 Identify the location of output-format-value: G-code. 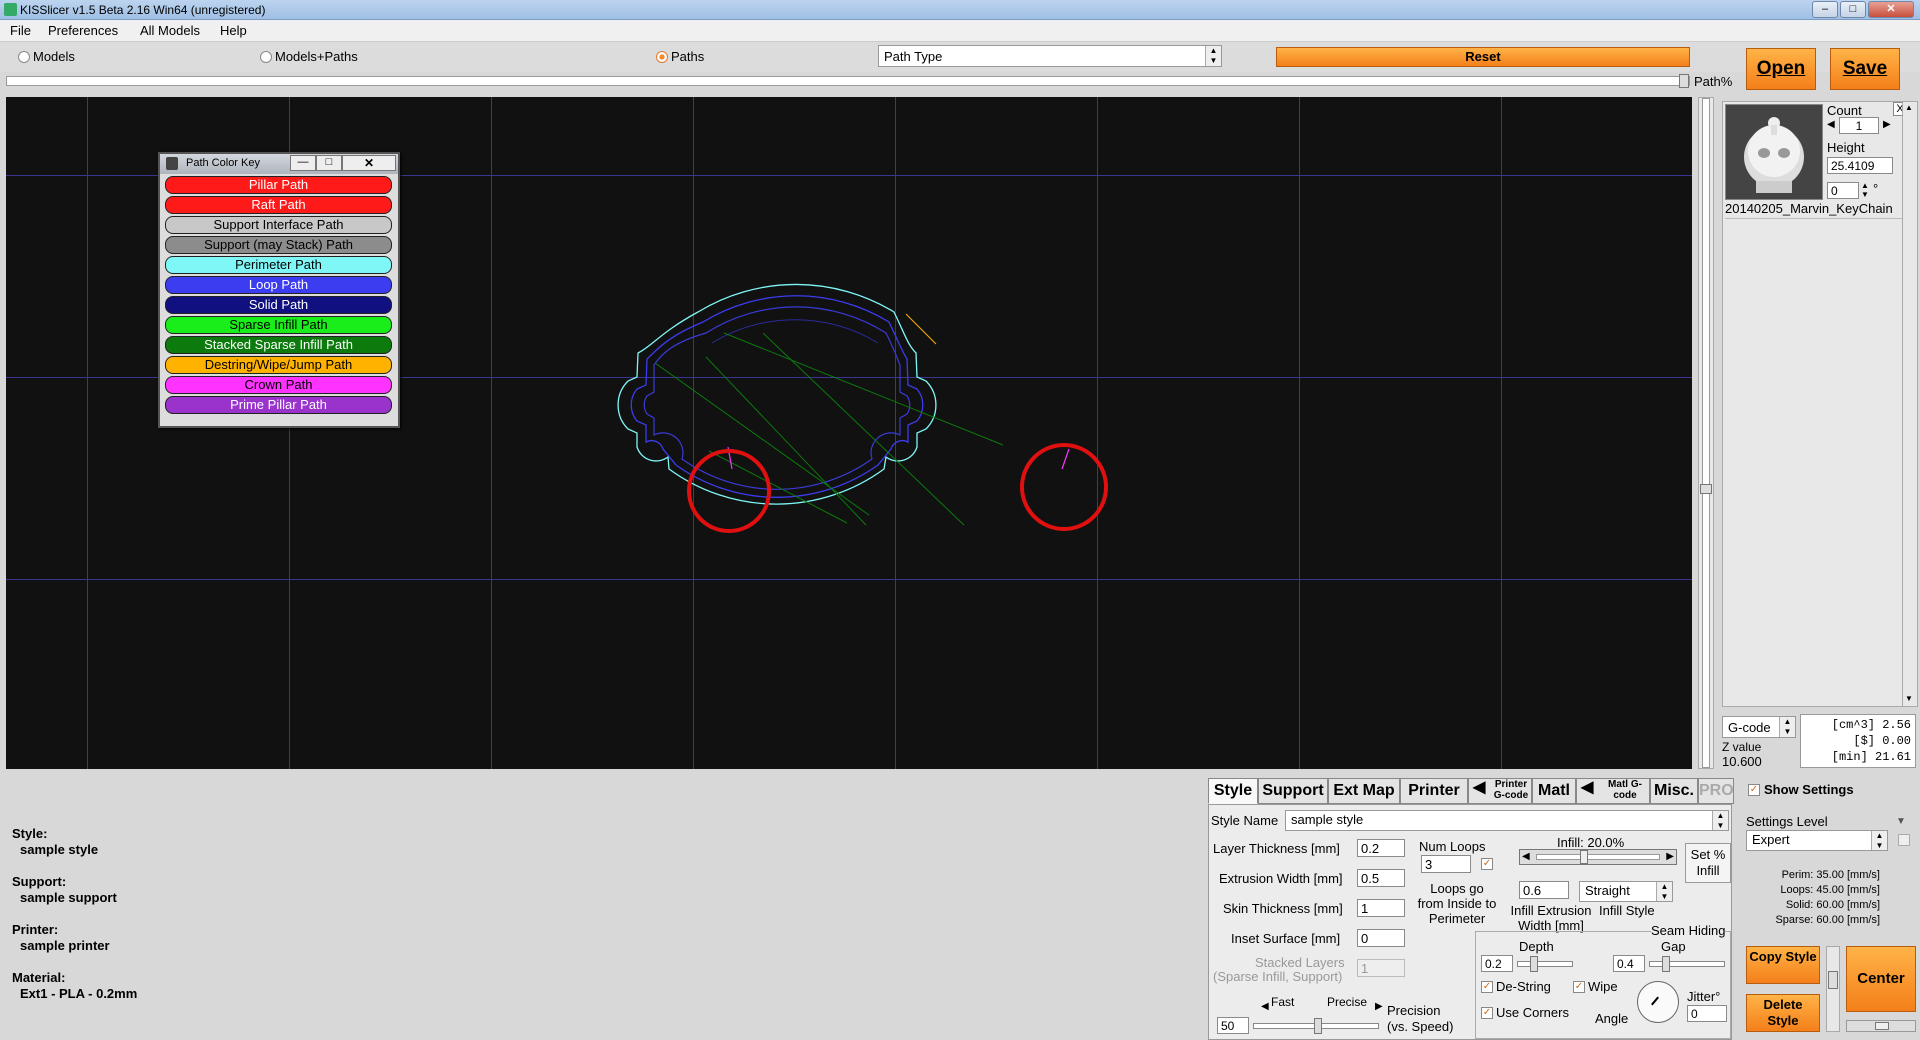
(1749, 727).